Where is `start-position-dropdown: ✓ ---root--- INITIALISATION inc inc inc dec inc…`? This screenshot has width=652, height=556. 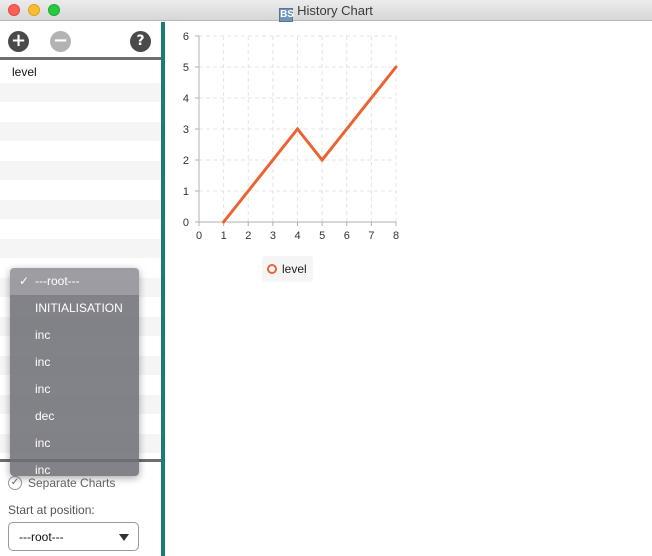 start-position-dropdown: ✓ ---root--- INITIALISATION inc inc inc dec inc… is located at coordinates (74, 372).